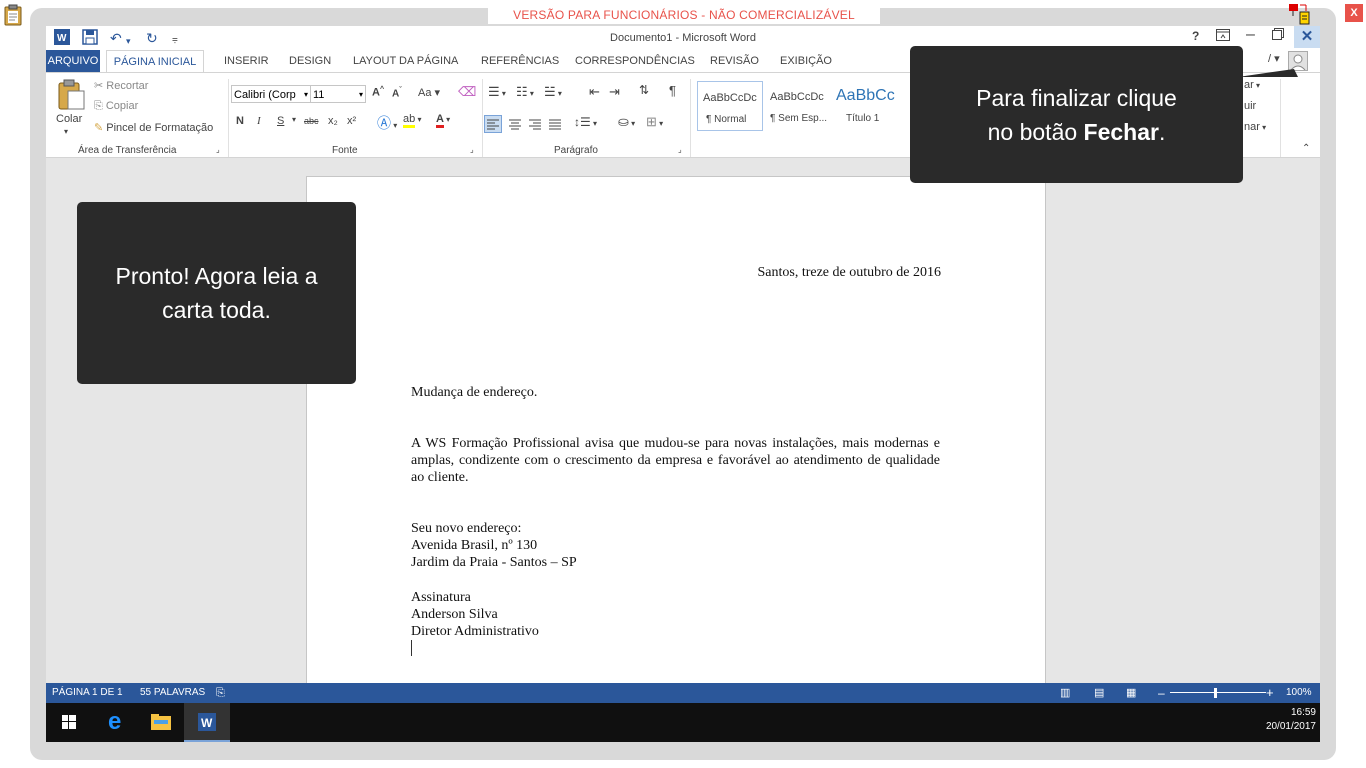 This screenshot has height=768, width=1366. I want to click on tab-exibicao: EXIBIÇÃO, so click(806, 61).